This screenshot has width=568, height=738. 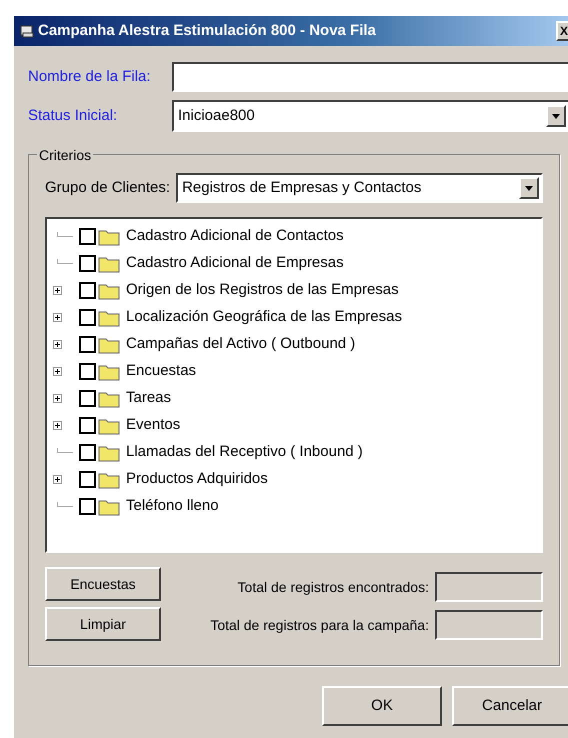 I want to click on tree-item-label: Localización Geográfica de las Empresas, so click(x=264, y=317).